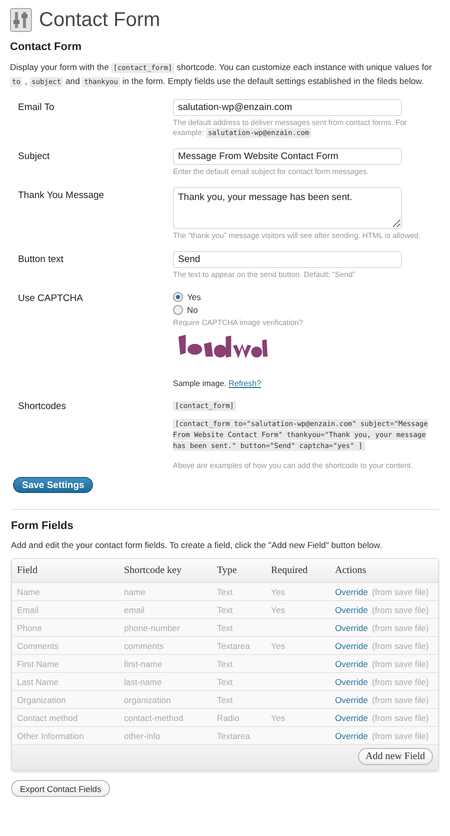  I want to click on radio-label: Yes, so click(194, 297).